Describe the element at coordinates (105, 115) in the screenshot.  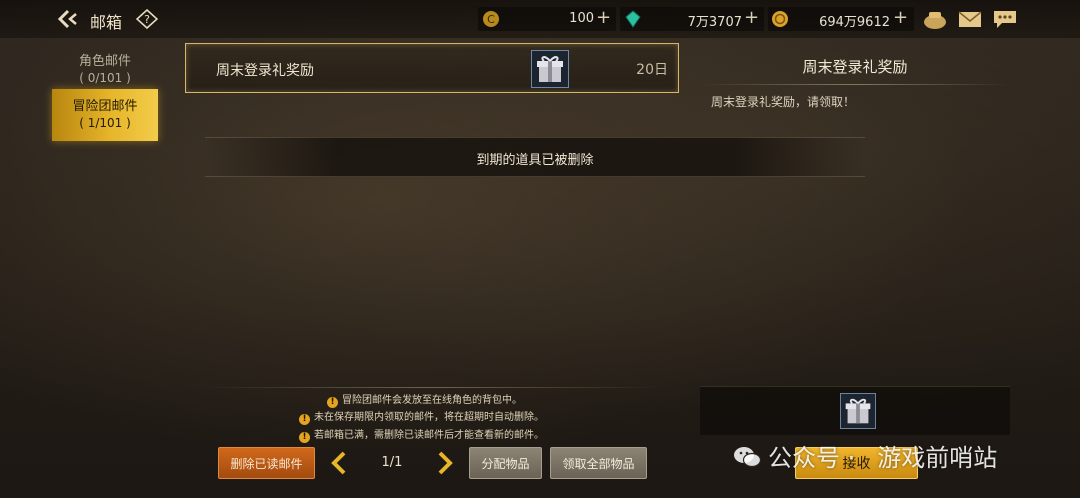
I see `tab-adventure-mail: 冒险团邮件 ( 1/101 )` at that location.